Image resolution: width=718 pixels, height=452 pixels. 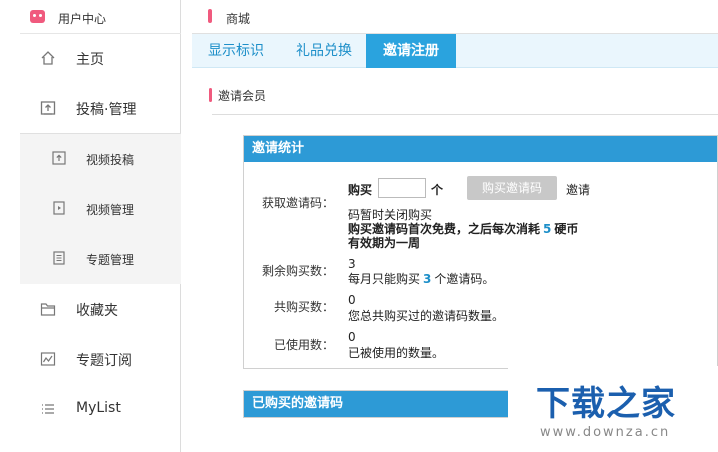 What do you see at coordinates (352, 264) in the screenshot?
I see `remaining-value: 3` at bounding box center [352, 264].